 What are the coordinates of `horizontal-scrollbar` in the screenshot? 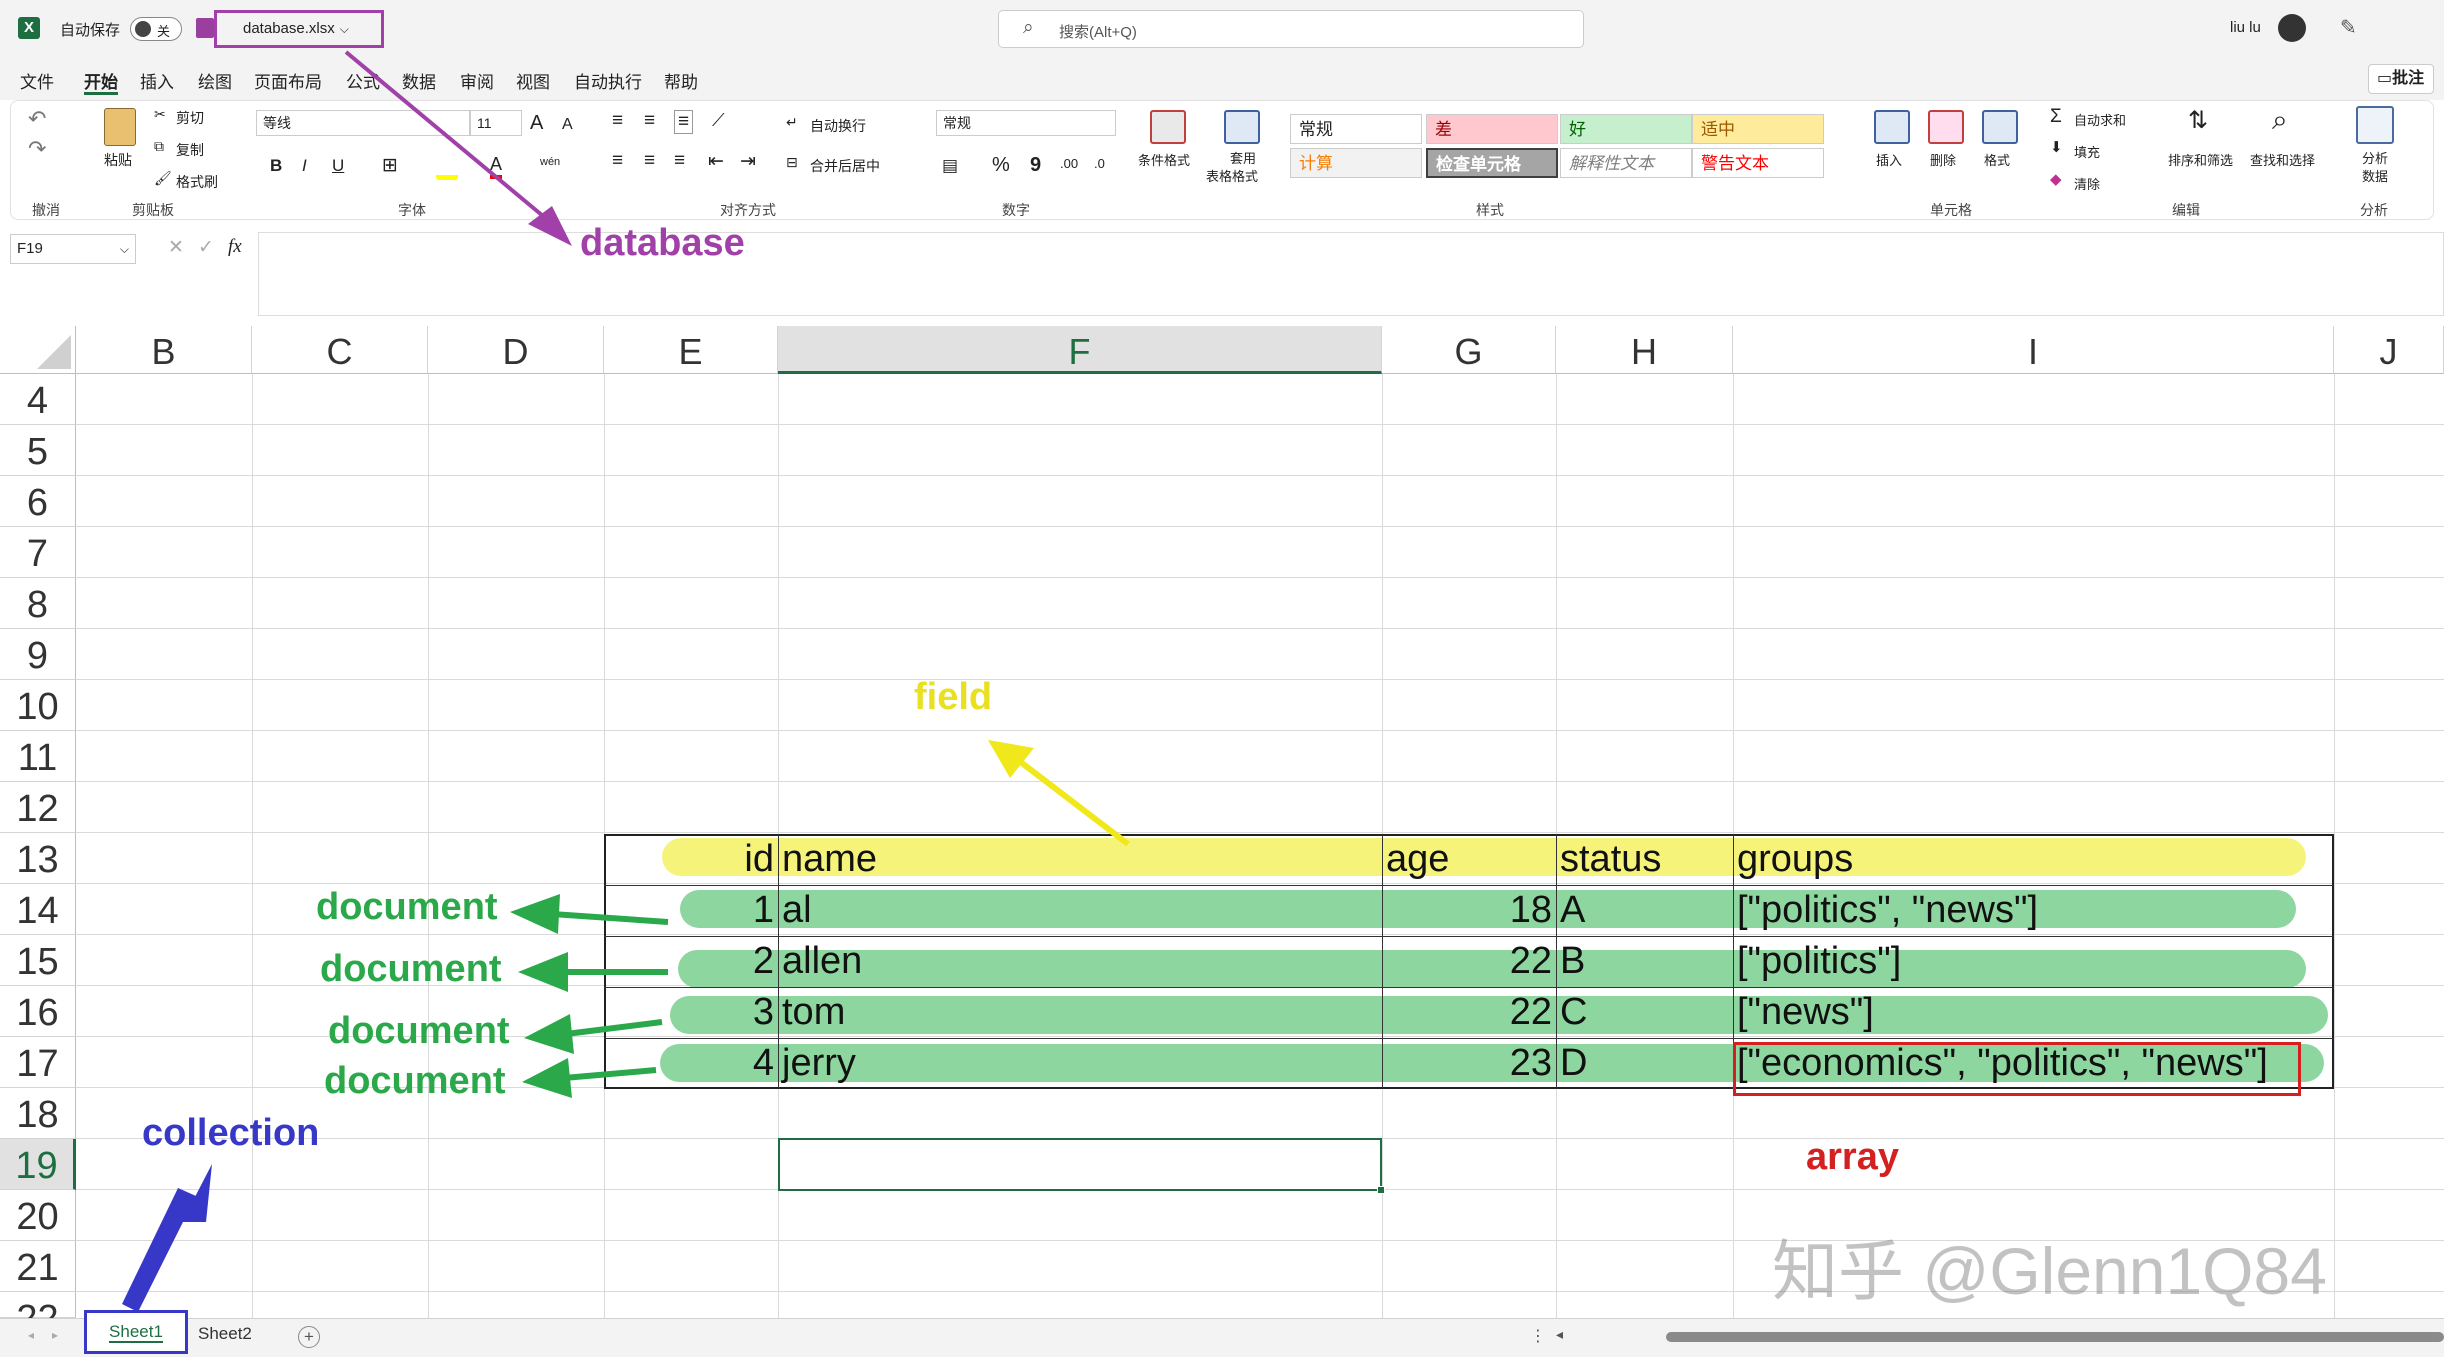 It's located at (2055, 1337).